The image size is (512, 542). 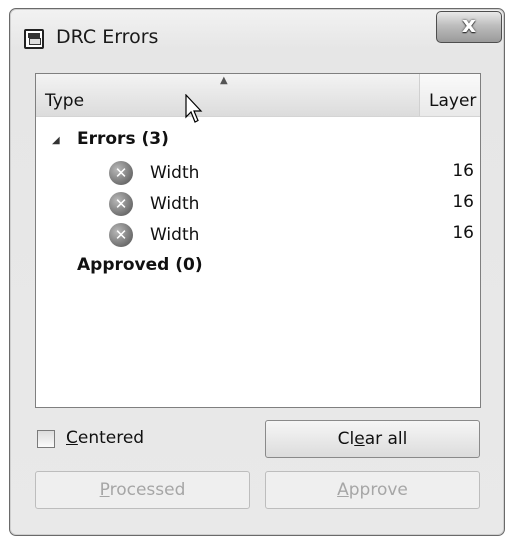 What do you see at coordinates (65, 101) in the screenshot?
I see `column-type-label: Type` at bounding box center [65, 101].